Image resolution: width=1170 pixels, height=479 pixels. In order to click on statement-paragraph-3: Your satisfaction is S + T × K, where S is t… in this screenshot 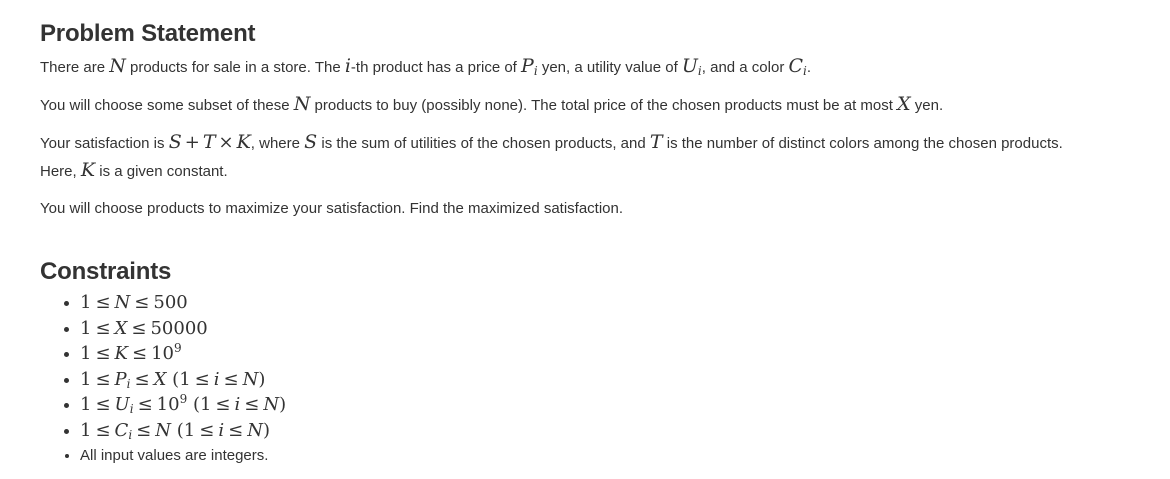, I will do `click(551, 156)`.